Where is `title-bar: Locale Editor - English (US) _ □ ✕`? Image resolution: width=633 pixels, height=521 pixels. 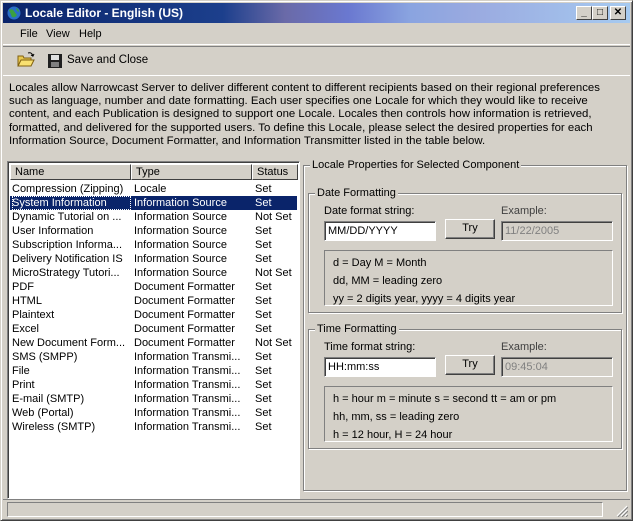 title-bar: Locale Editor - English (US) _ □ ✕ is located at coordinates (316, 13).